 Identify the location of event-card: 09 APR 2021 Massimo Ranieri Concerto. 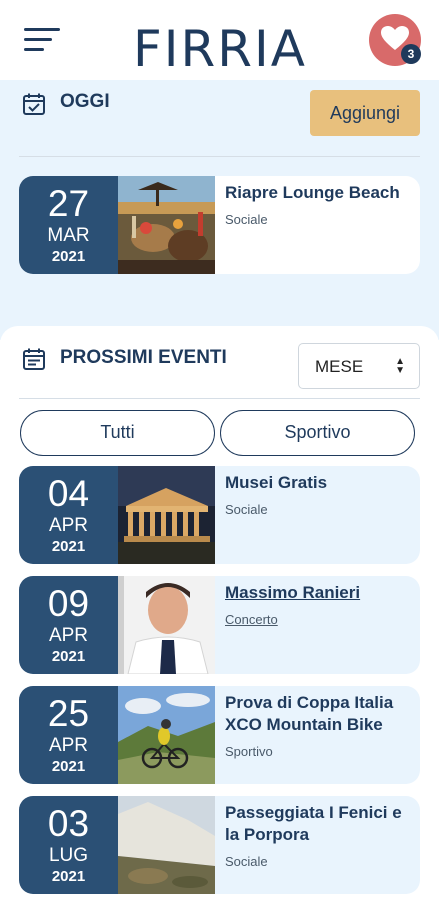
(219, 625).